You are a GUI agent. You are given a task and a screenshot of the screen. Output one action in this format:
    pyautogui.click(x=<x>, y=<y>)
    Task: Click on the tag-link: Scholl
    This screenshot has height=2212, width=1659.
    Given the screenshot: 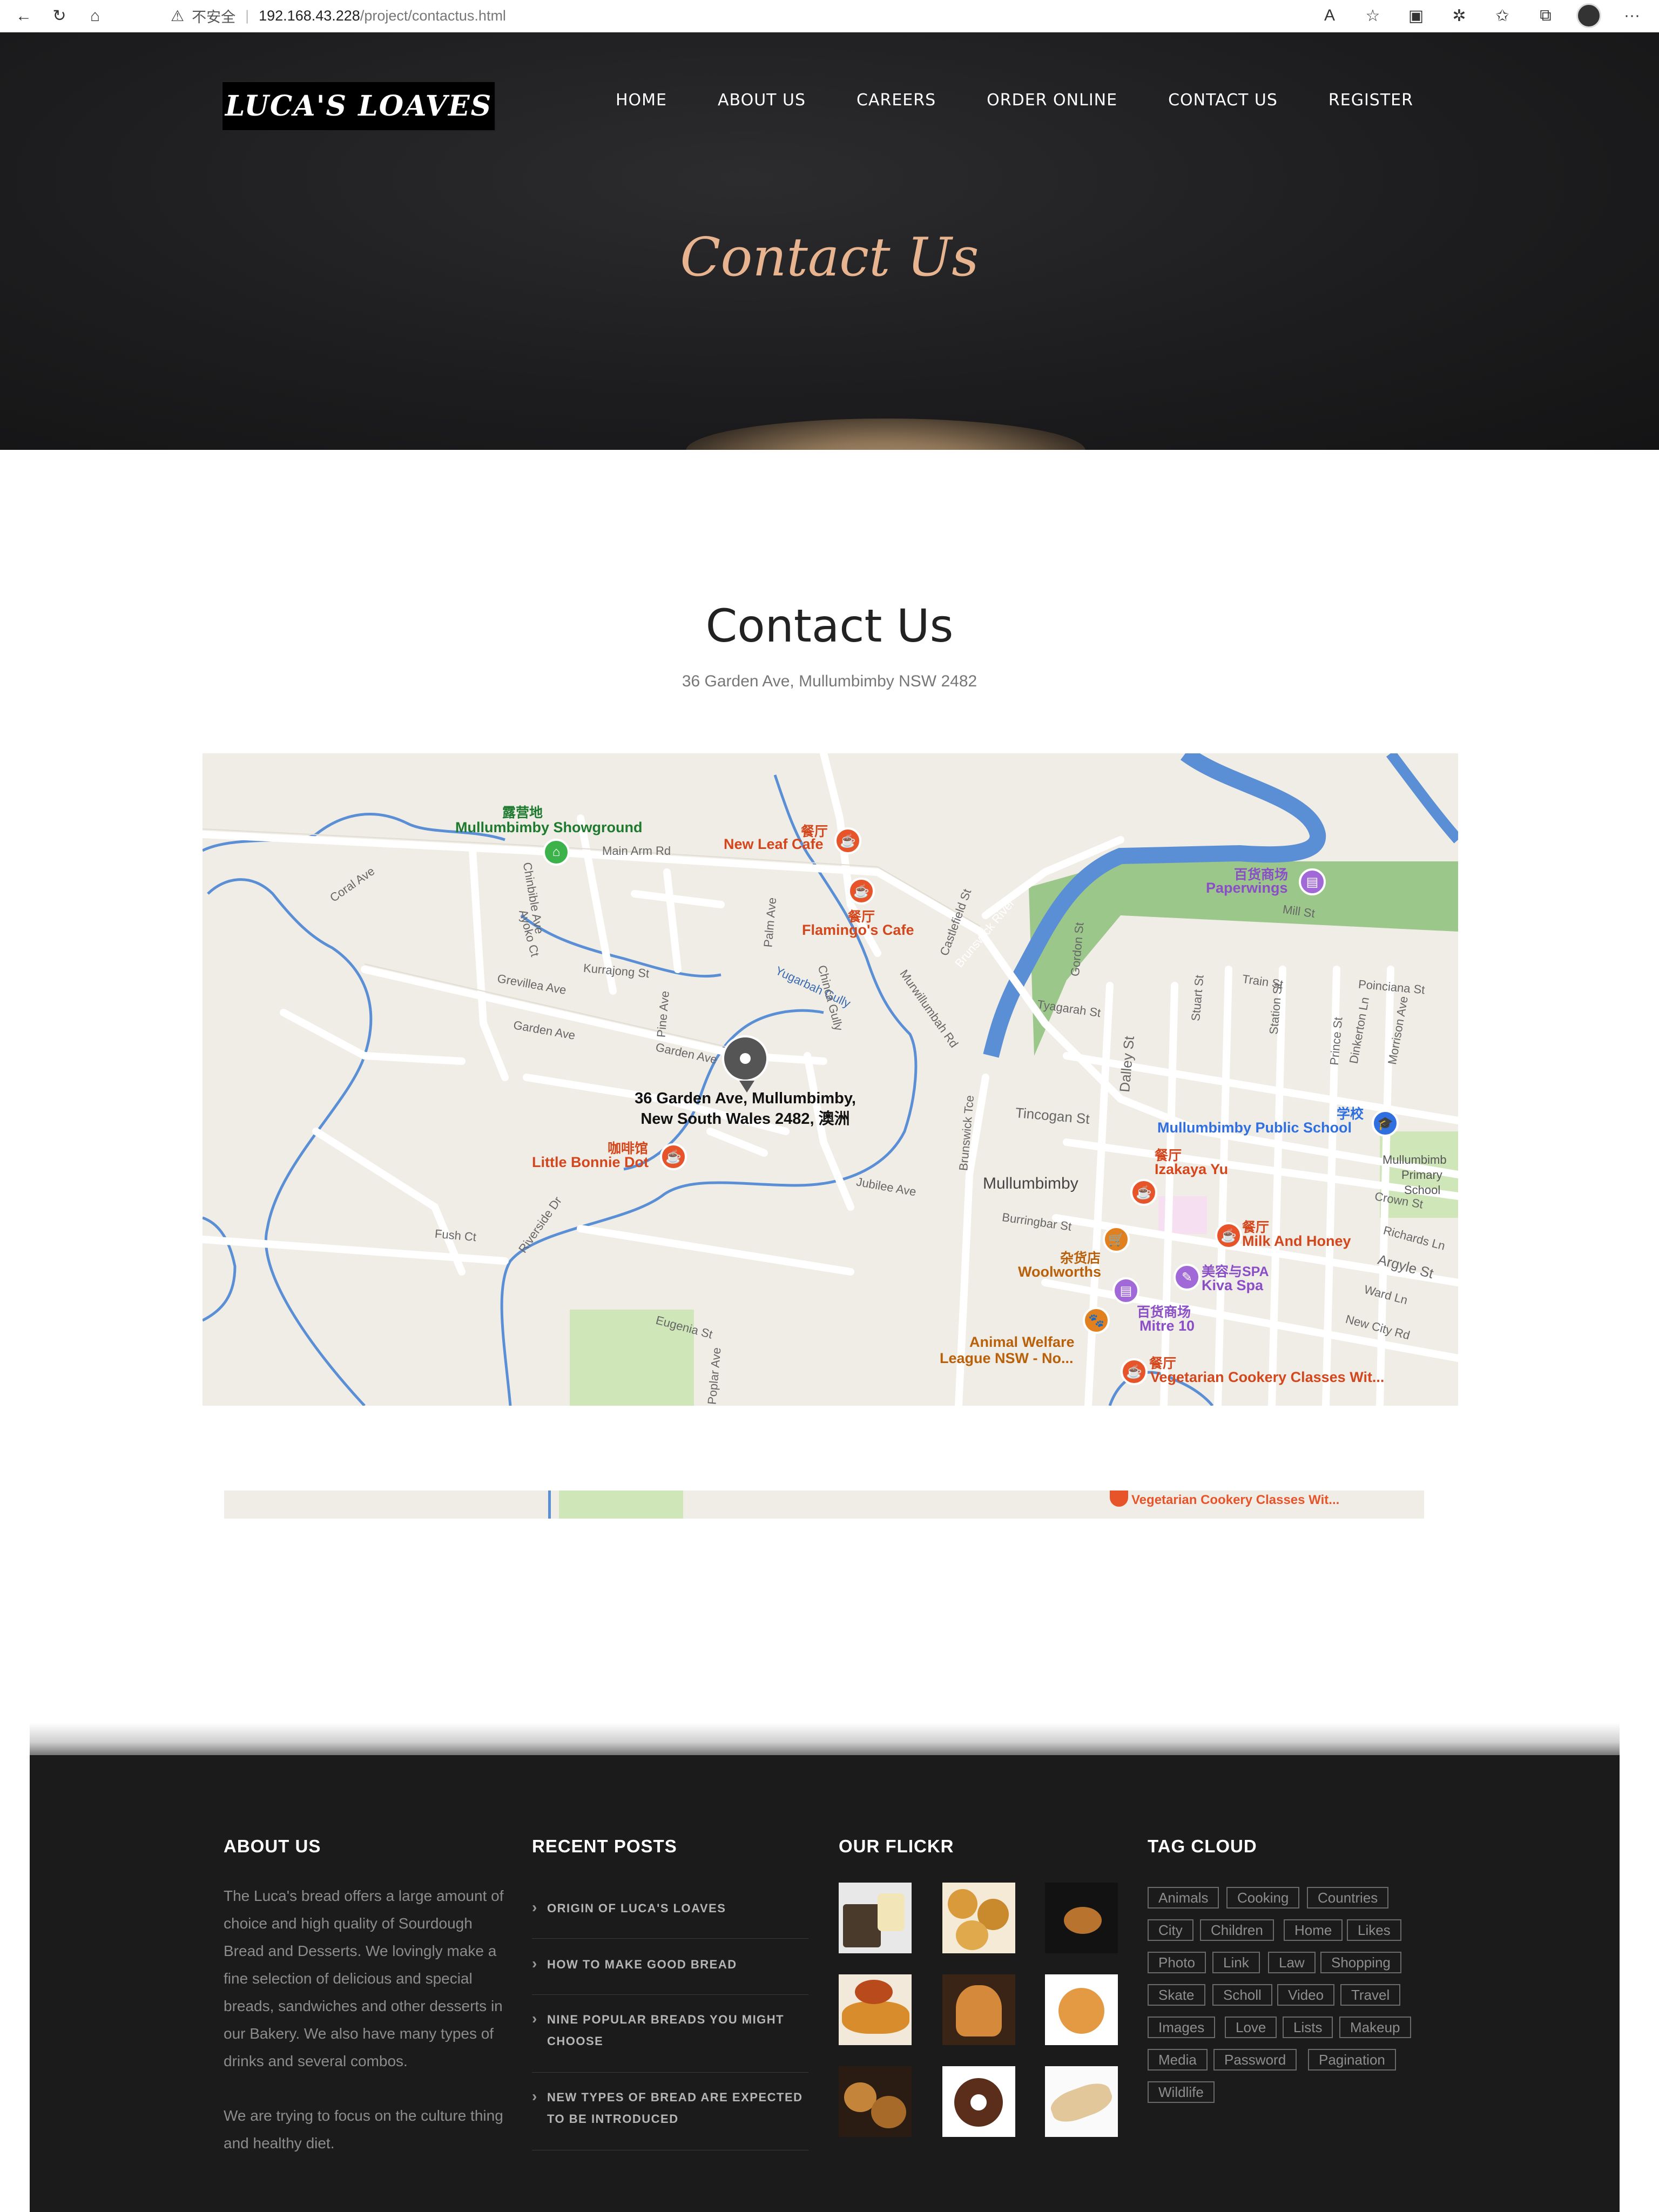 What is the action you would take?
    pyautogui.click(x=1242, y=1995)
    